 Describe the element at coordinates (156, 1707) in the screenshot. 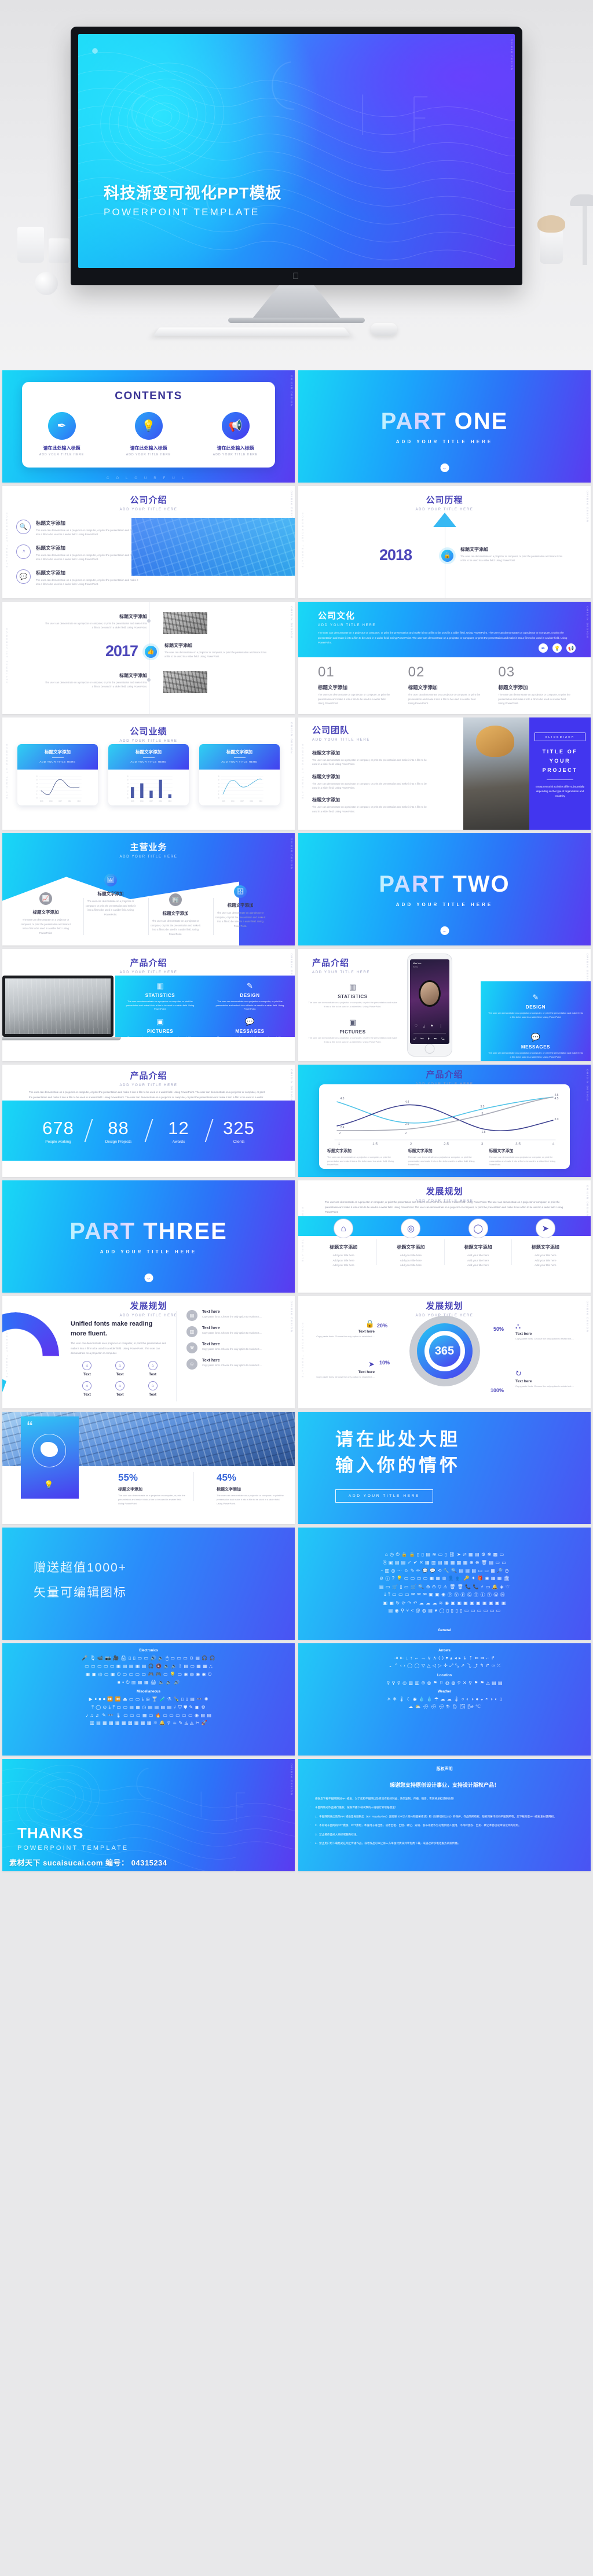

I see `align3-icon: ▤` at that location.